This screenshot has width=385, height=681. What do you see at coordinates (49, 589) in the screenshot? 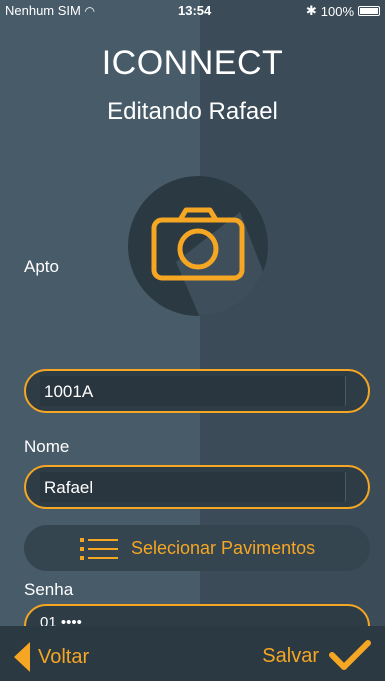
I see `senha-label: Senha` at bounding box center [49, 589].